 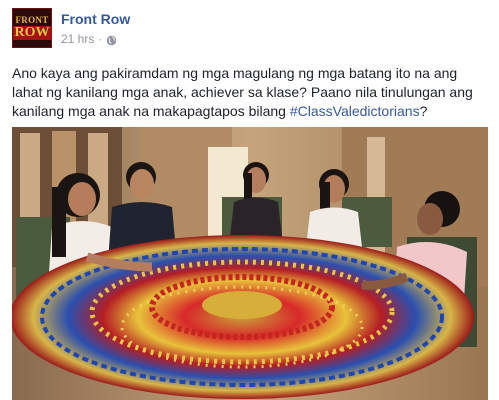 I want to click on avatar-logo-line1: FRONT, so click(x=32, y=20).